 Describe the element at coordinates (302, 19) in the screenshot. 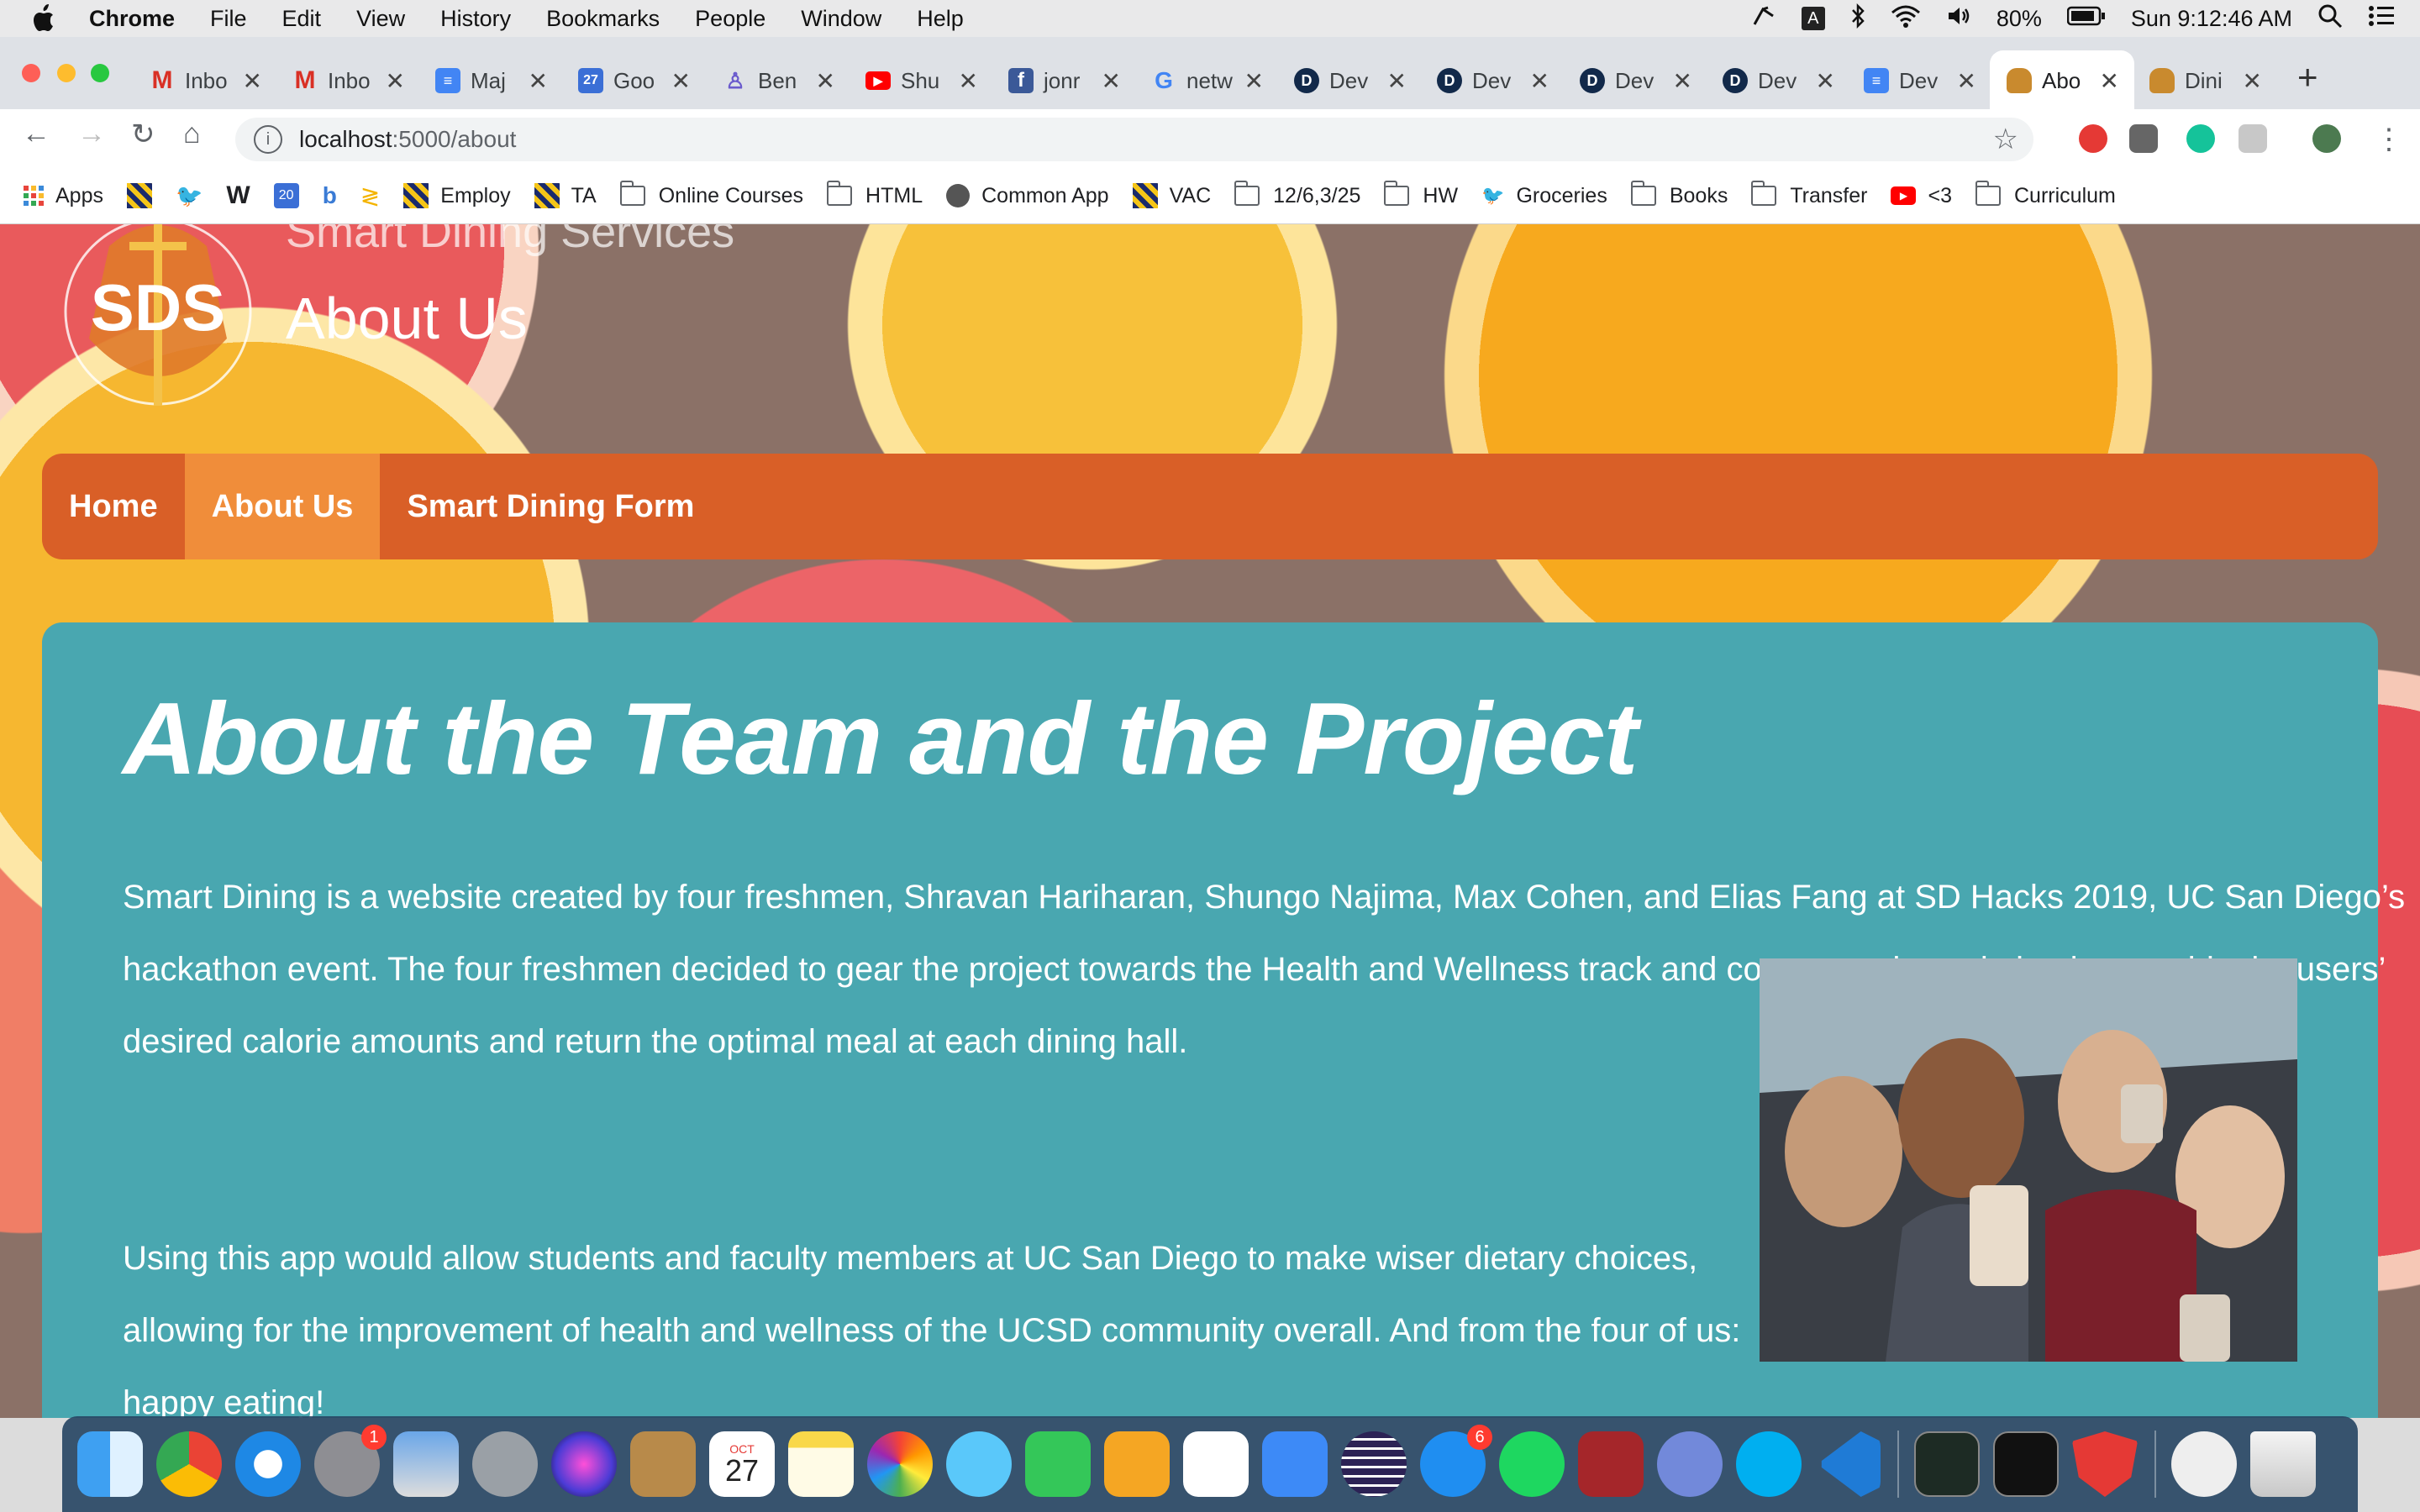

I see `menu-edit: Edit` at that location.